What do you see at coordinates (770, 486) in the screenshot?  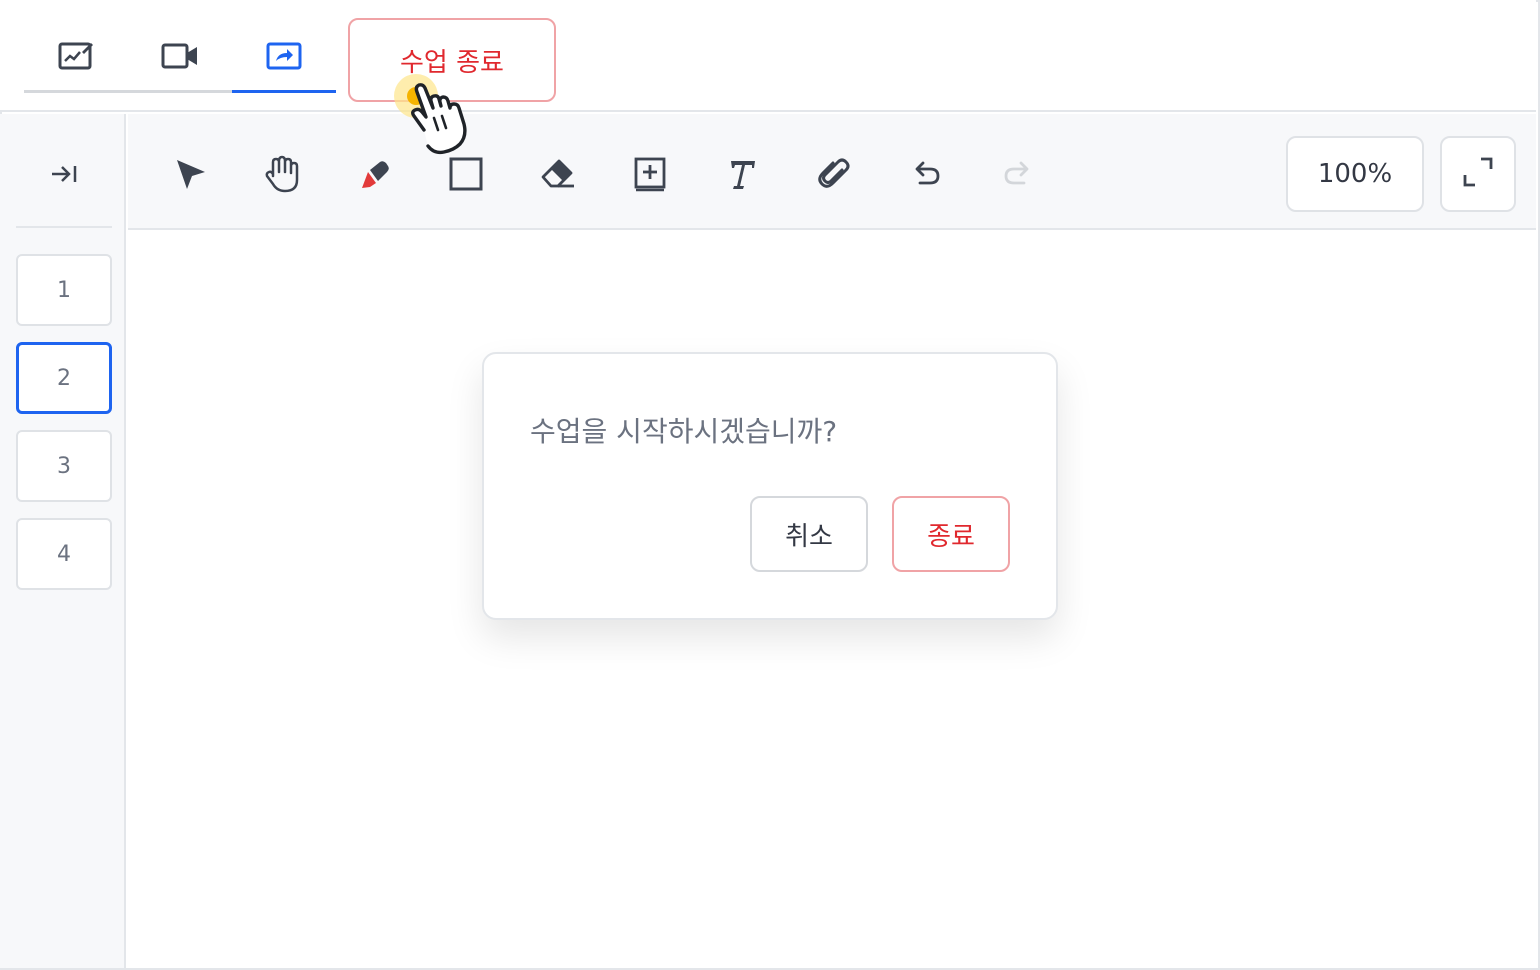 I see `confirm-dialog: 수업을 시작하시겠습니까? 취소 종료` at bounding box center [770, 486].